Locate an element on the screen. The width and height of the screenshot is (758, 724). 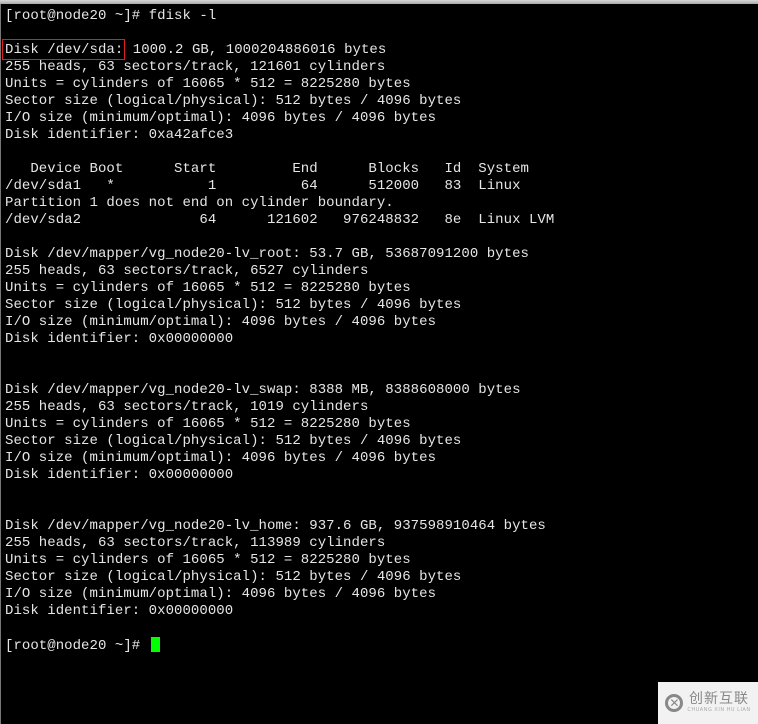
disk-sda-size: 1000.2 GB, 1000204886016 bytes is located at coordinates (255, 50).